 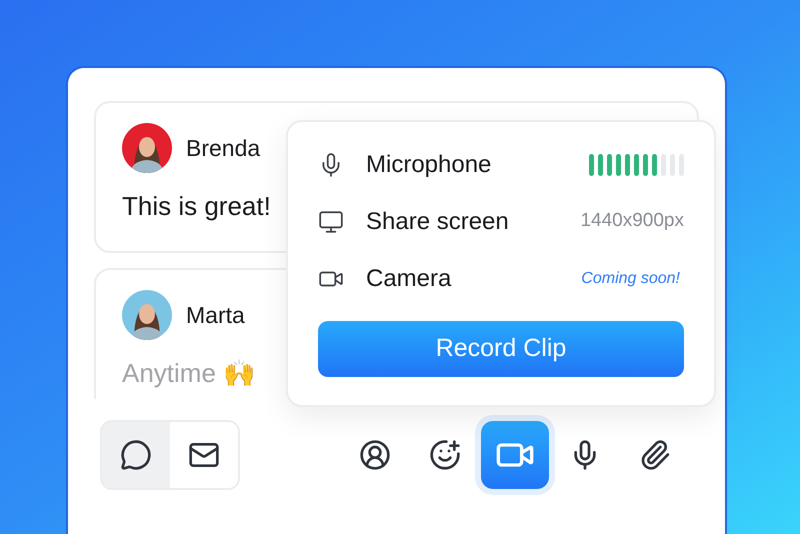 What do you see at coordinates (429, 165) in the screenshot?
I see `option-label: Microphone` at bounding box center [429, 165].